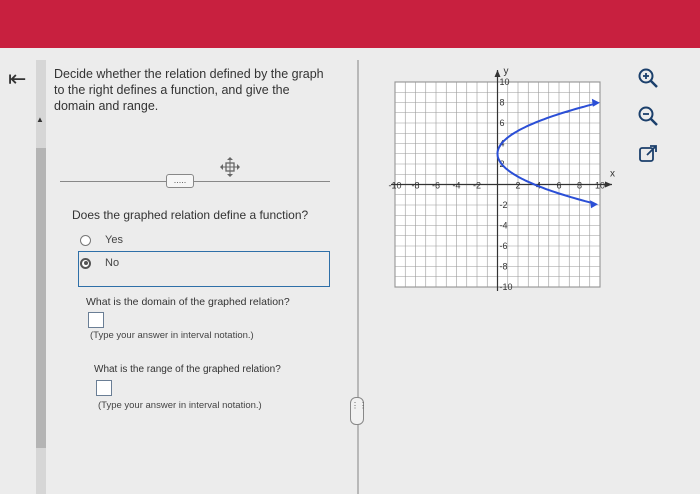 The height and width of the screenshot is (494, 700). What do you see at coordinates (648, 154) in the screenshot?
I see `popout-icon` at bounding box center [648, 154].